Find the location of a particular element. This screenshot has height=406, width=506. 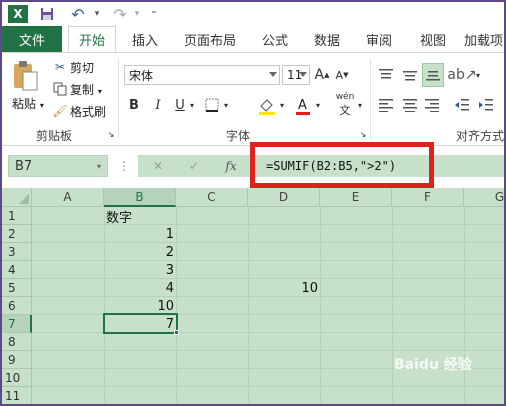

column-header-c: C is located at coordinates (212, 197).